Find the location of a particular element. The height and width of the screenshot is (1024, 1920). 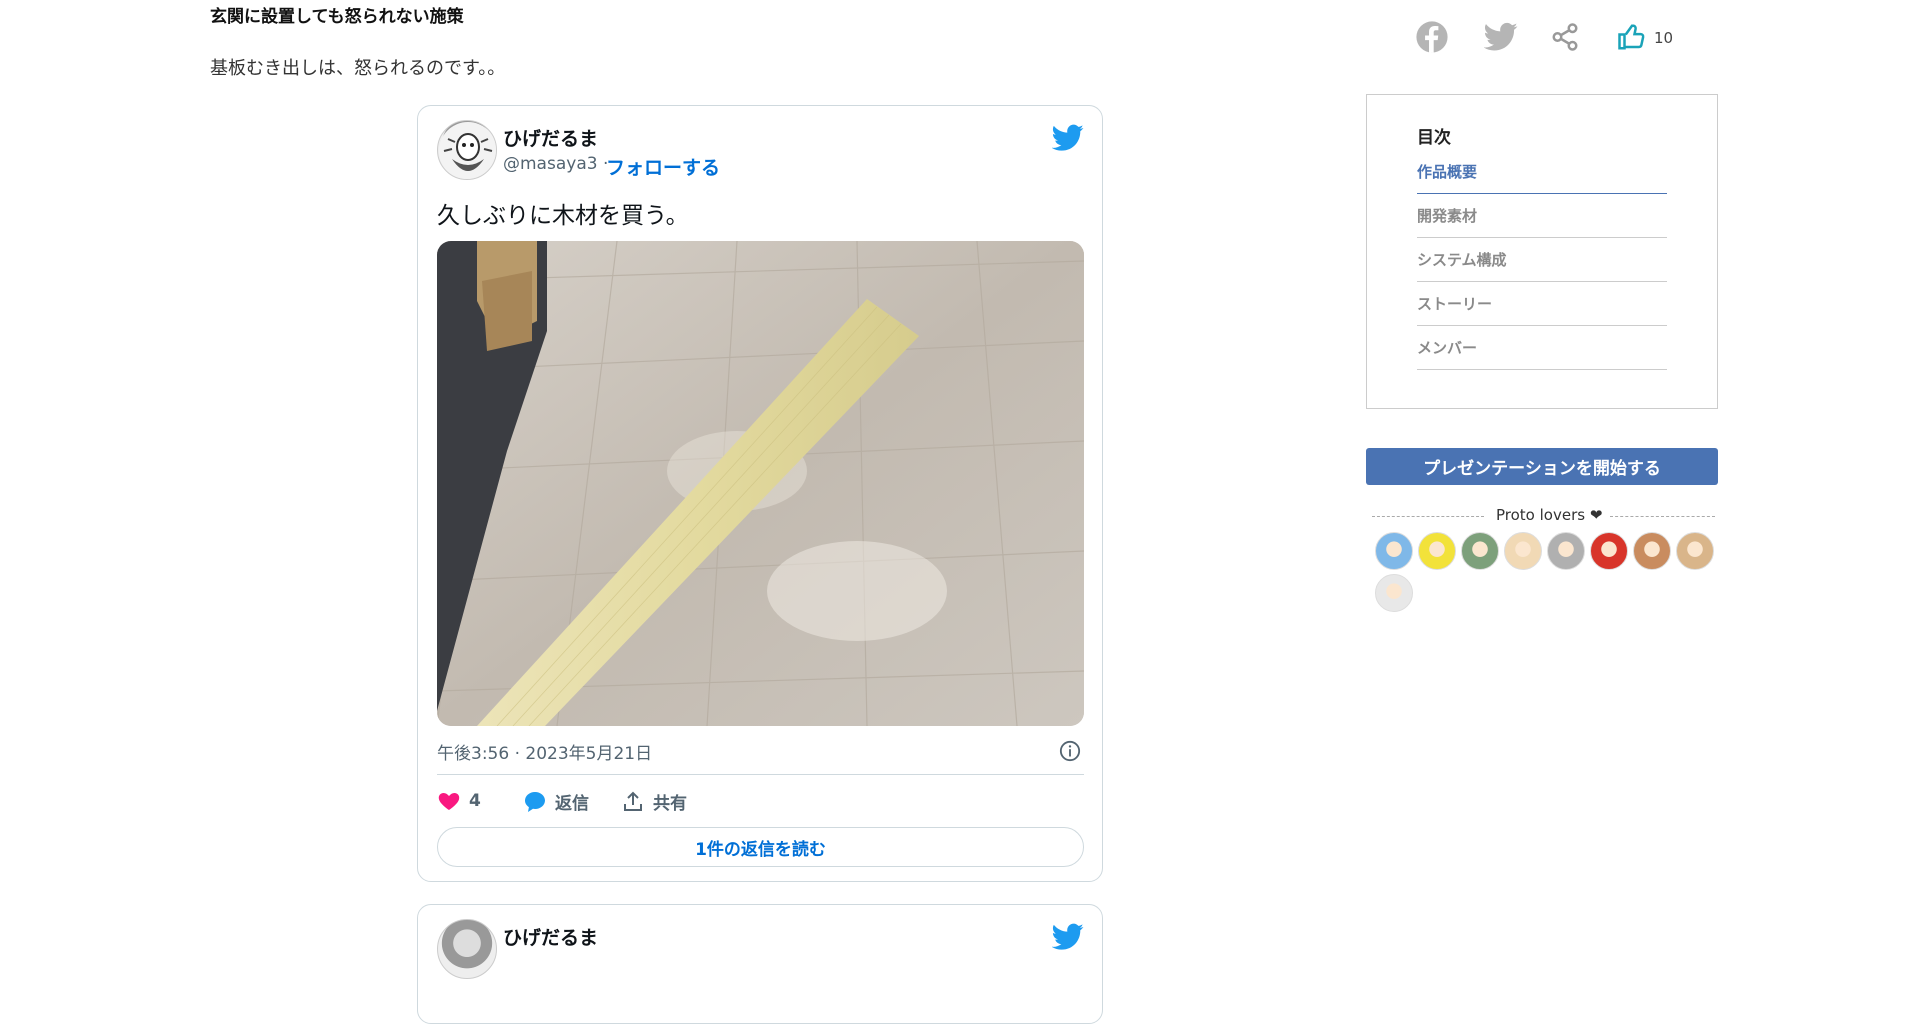

speech-bubble-icon is located at coordinates (535, 801).